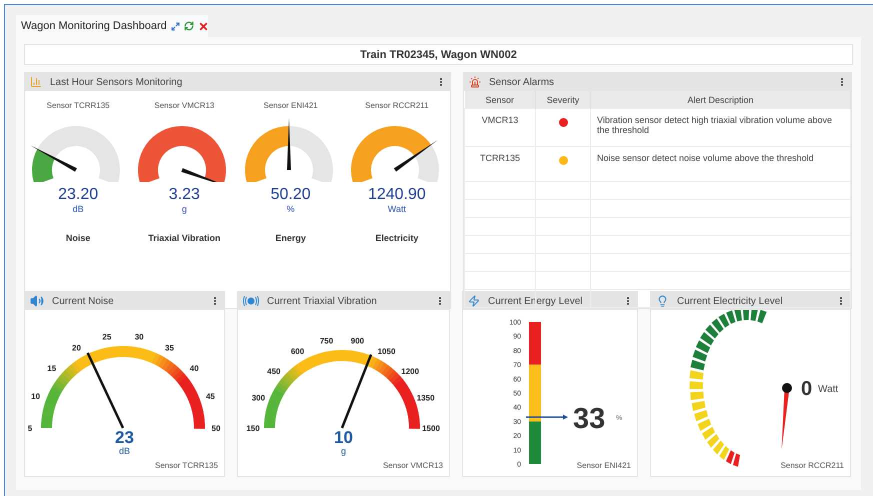 This screenshot has width=873, height=496. What do you see at coordinates (386, 351) in the screenshot?
I see `tick-label: 1050` at bounding box center [386, 351].